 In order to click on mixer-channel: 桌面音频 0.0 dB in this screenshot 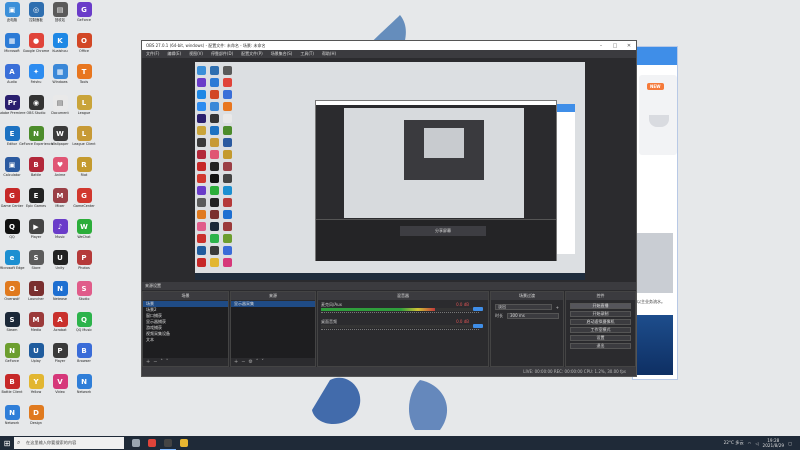, I will do `click(403, 327)`.